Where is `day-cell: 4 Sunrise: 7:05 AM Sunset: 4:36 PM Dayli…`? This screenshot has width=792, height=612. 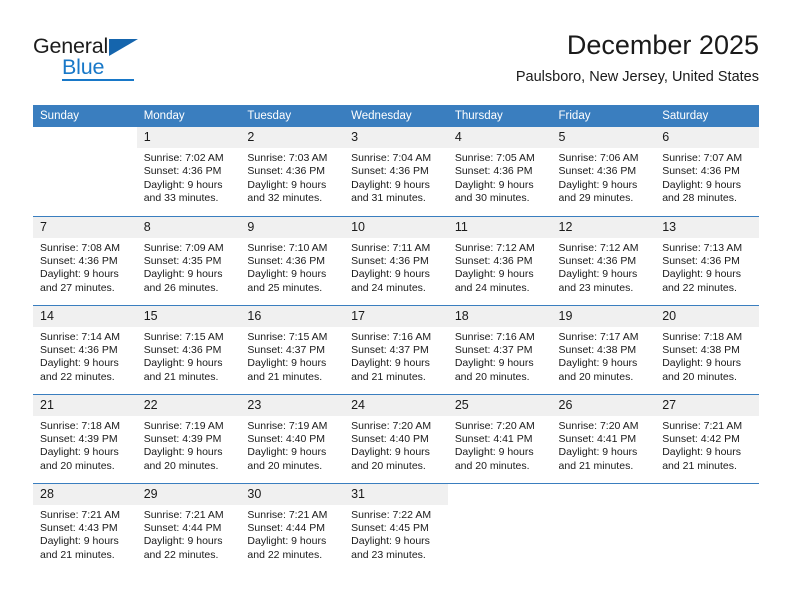 day-cell: 4 Sunrise: 7:05 AM Sunset: 4:36 PM Dayli… is located at coordinates (499, 171).